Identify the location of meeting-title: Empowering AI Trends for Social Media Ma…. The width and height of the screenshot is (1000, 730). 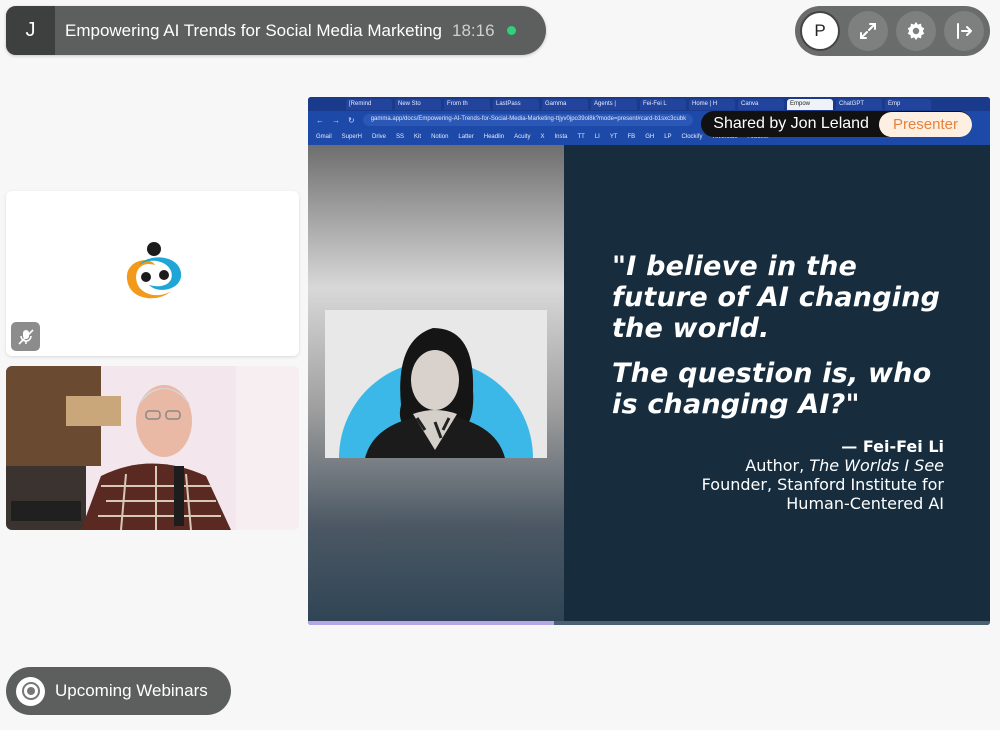
(254, 30).